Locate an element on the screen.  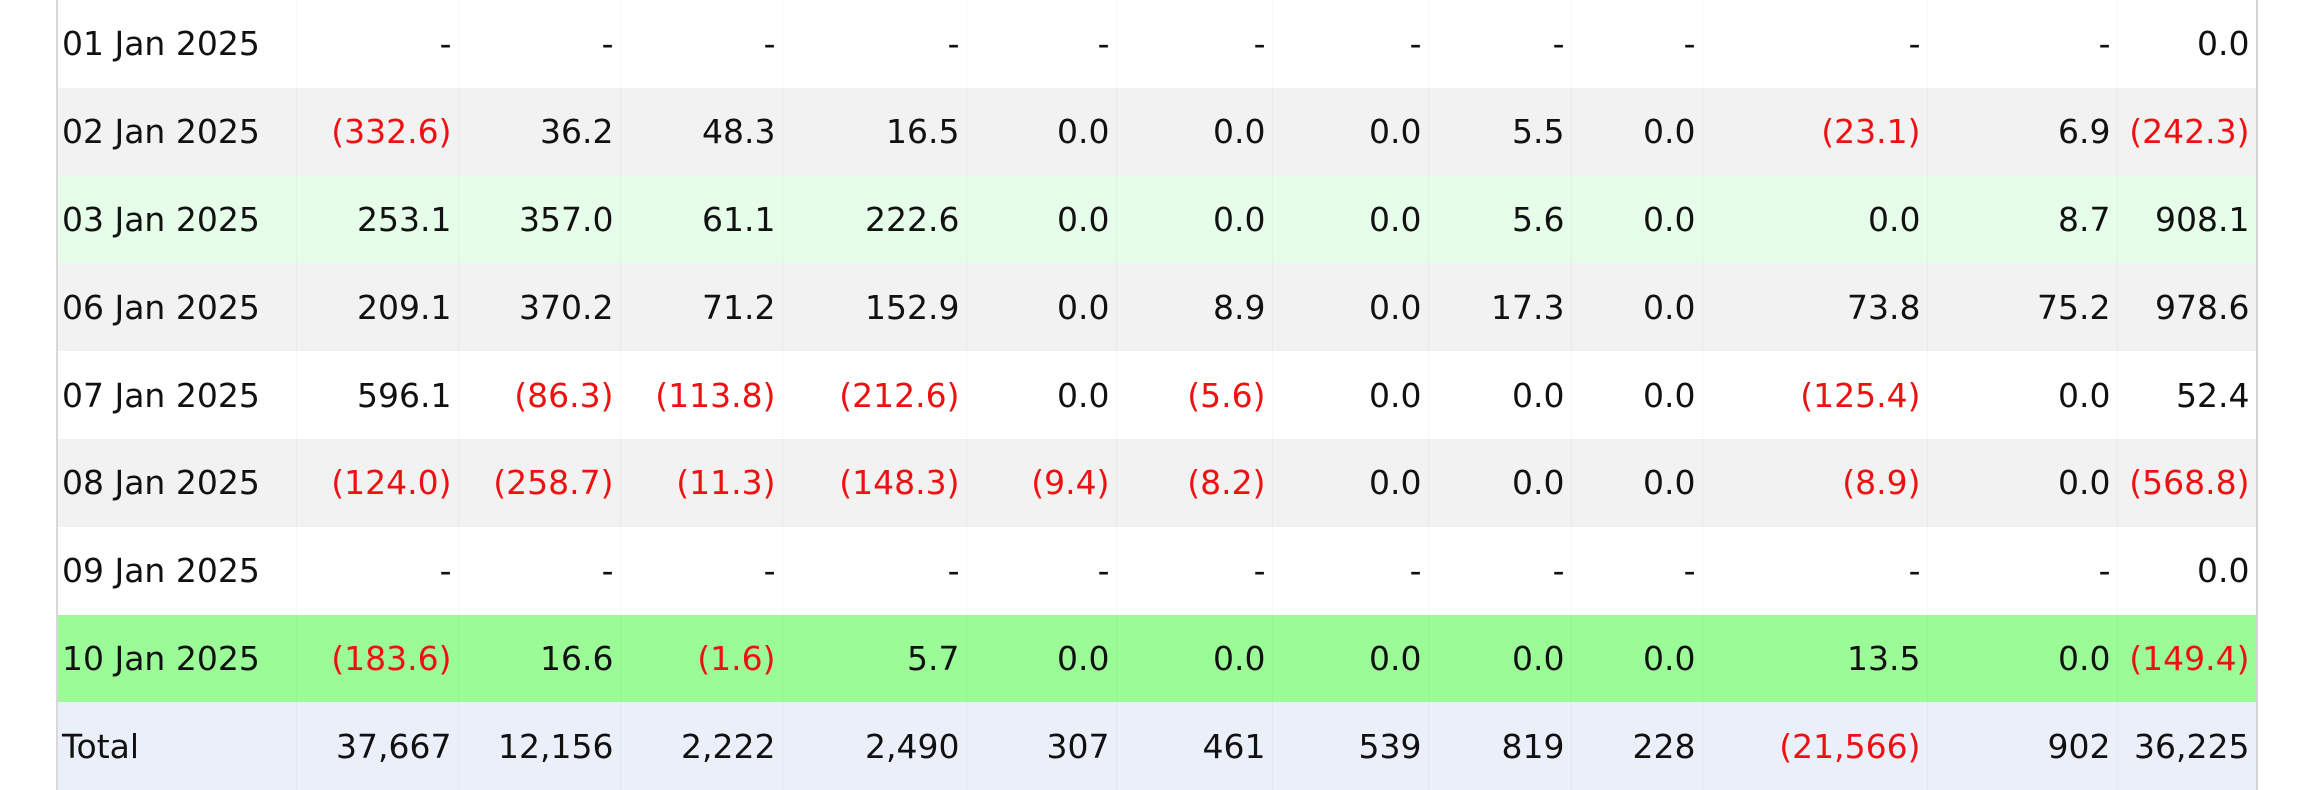
value-cell: 539 is located at coordinates (1350, 746).